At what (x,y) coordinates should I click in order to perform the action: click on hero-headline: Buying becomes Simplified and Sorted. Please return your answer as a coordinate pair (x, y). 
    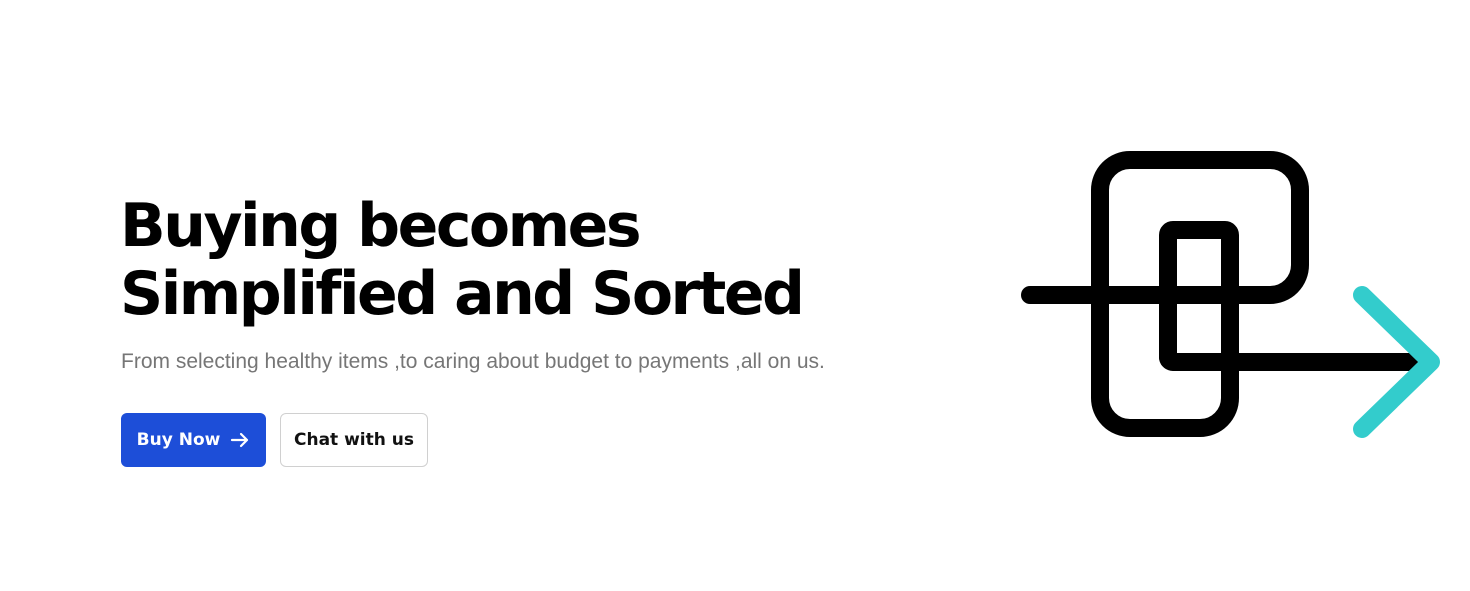
    Looking at the image, I should click on (500, 260).